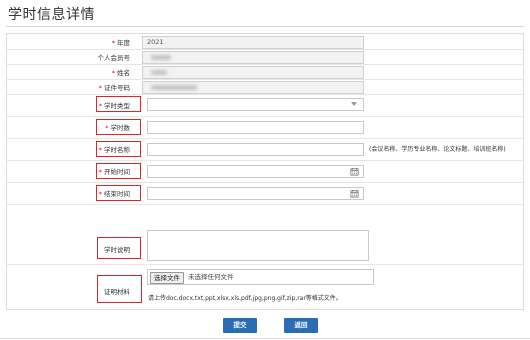  I want to click on submit-button: 提交, so click(240, 325).